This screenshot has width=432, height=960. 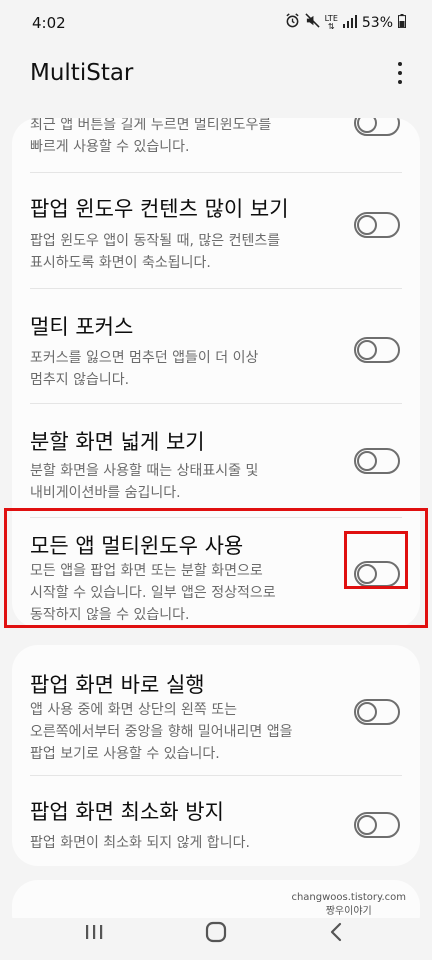 I want to click on status-icons: LTE ⇅ 53%, so click(x=345, y=22).